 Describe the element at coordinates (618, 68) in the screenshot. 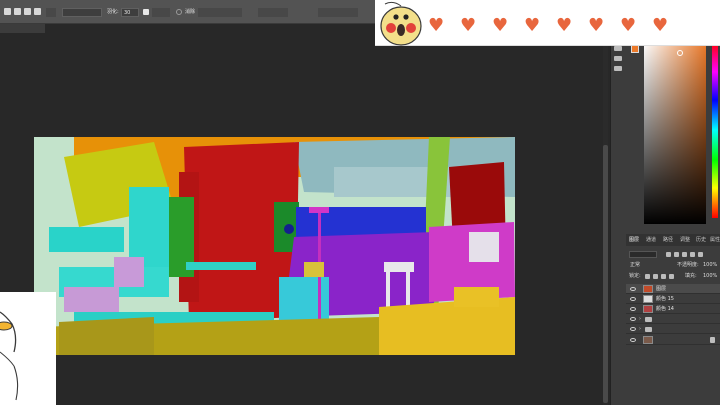

I see `adjust-panel-icon` at that location.